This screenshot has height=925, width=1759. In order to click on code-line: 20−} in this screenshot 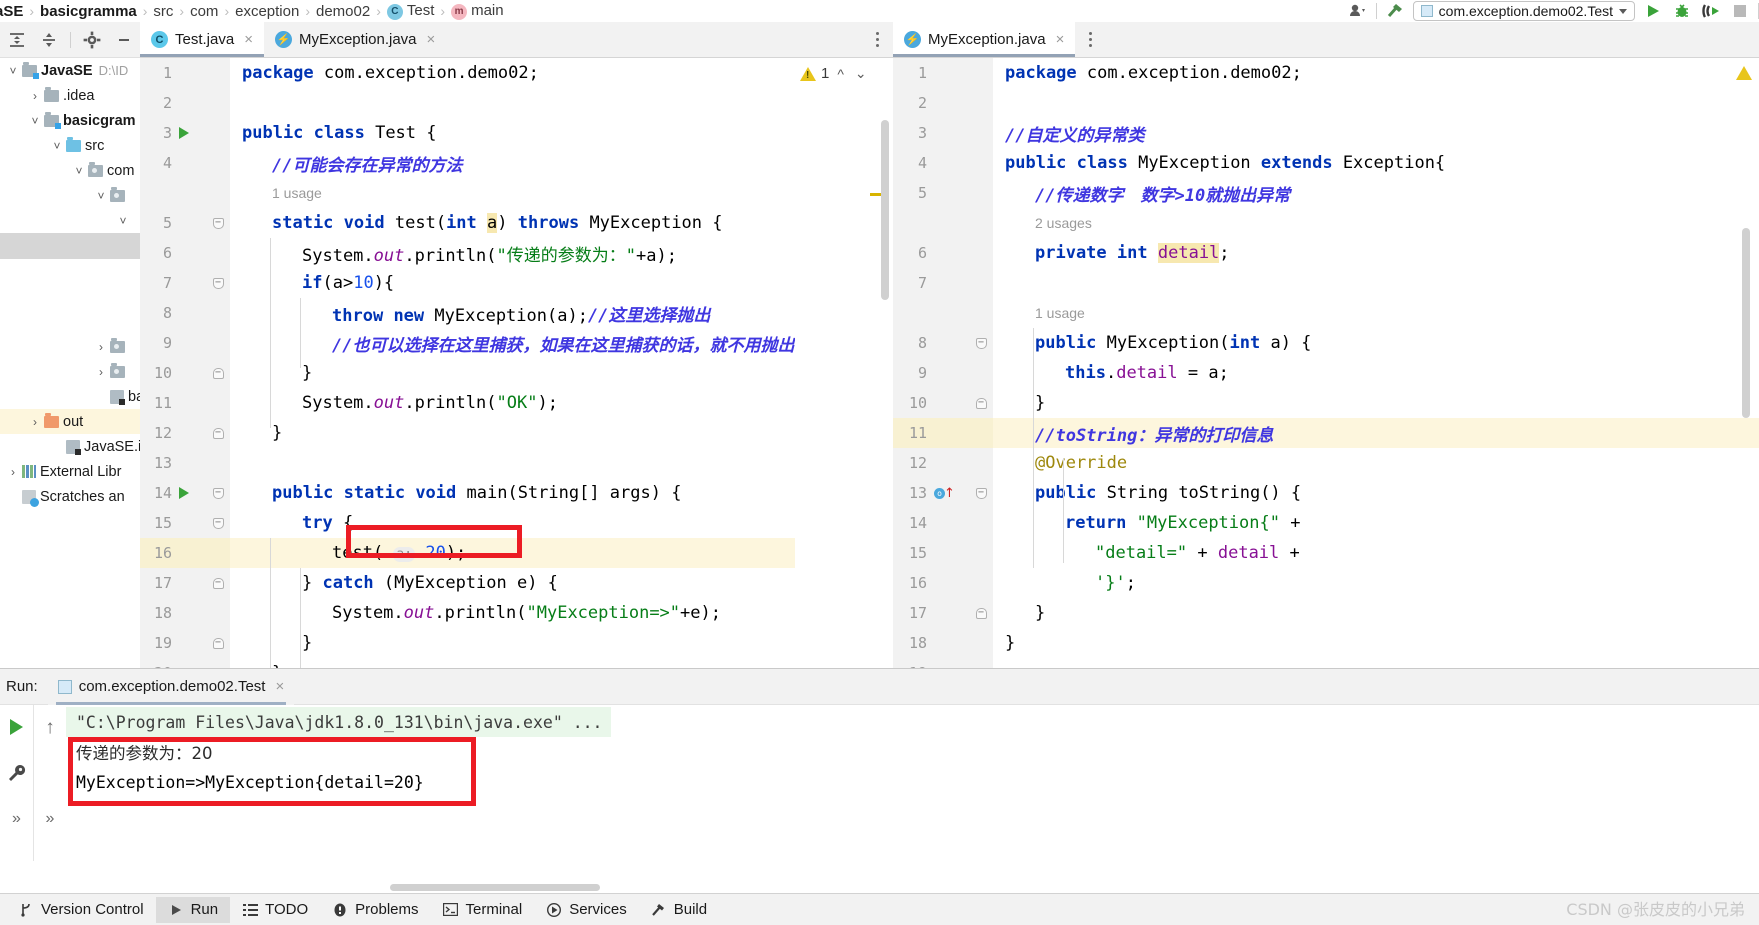, I will do `click(516, 663)`.